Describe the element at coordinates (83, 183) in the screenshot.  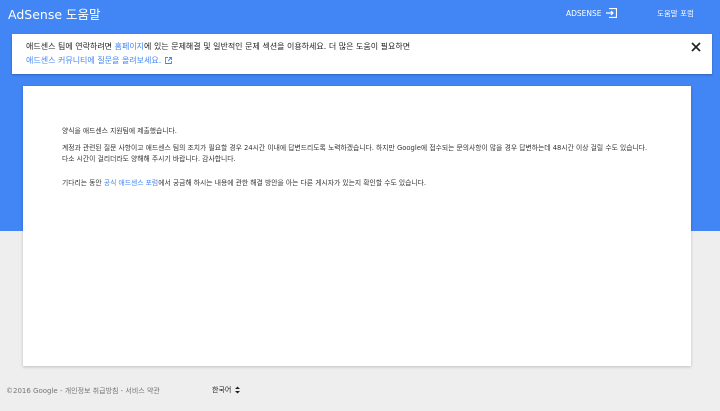
I see `forum-text-before: 기다리는 동안` at that location.